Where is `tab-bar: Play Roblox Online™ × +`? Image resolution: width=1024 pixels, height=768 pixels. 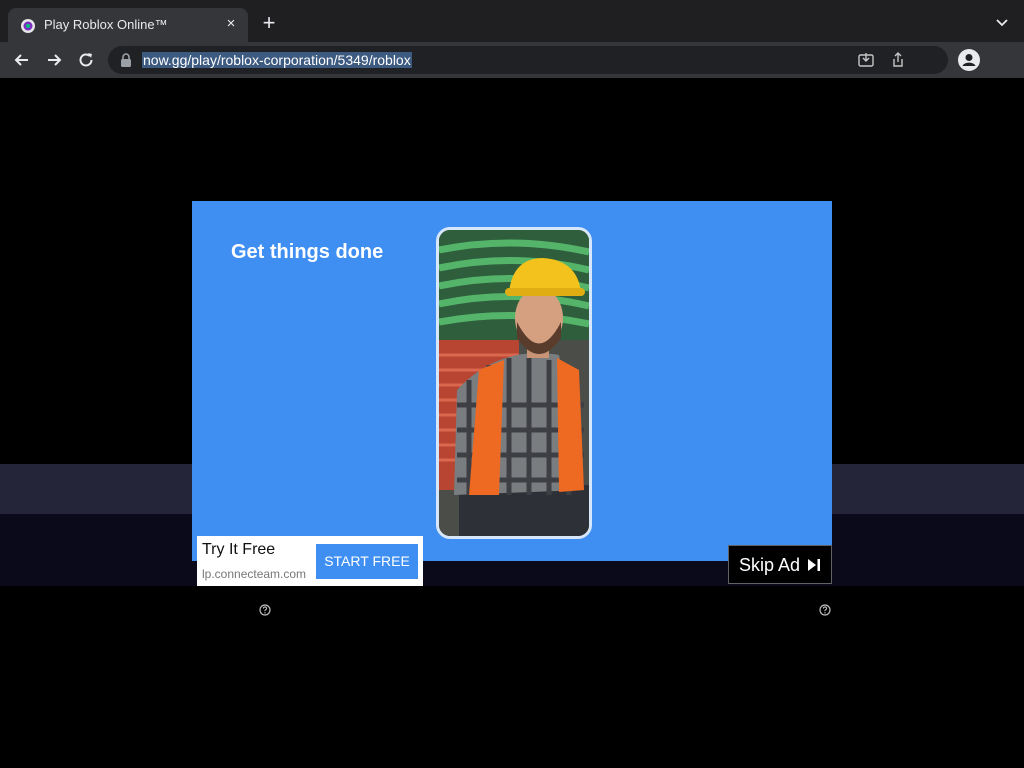 tab-bar: Play Roblox Online™ × + is located at coordinates (512, 21).